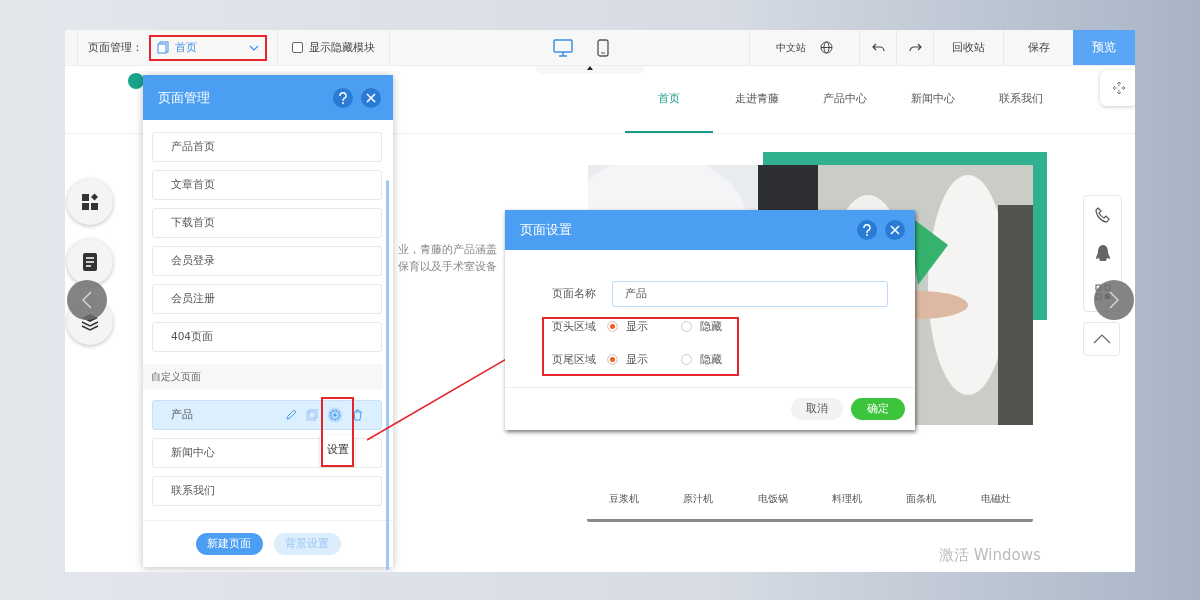  Describe the element at coordinates (826, 47) in the screenshot. I see `globe-icon` at that location.